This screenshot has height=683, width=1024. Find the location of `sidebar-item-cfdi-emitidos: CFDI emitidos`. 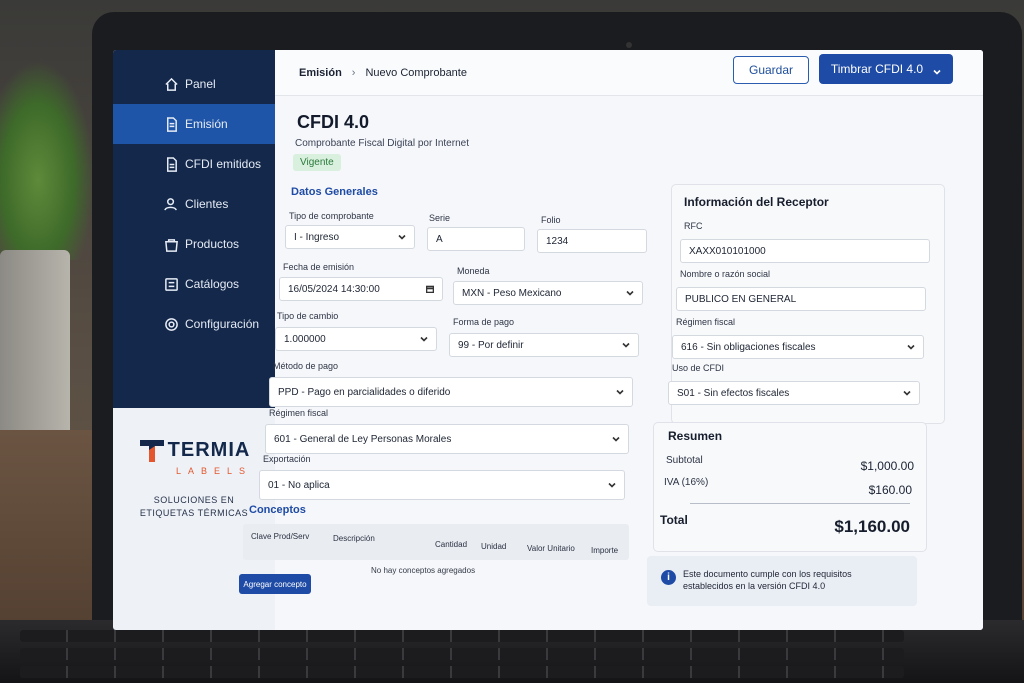

sidebar-item-cfdi-emitidos: CFDI emitidos is located at coordinates (194, 164).